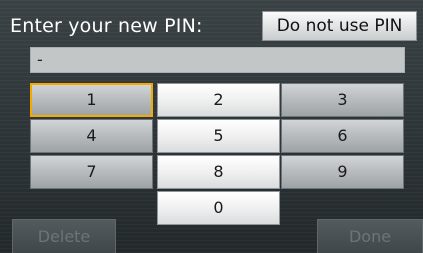 Image resolution: width=423 pixels, height=253 pixels. What do you see at coordinates (218, 136) in the screenshot?
I see `key-5-button: 5` at bounding box center [218, 136].